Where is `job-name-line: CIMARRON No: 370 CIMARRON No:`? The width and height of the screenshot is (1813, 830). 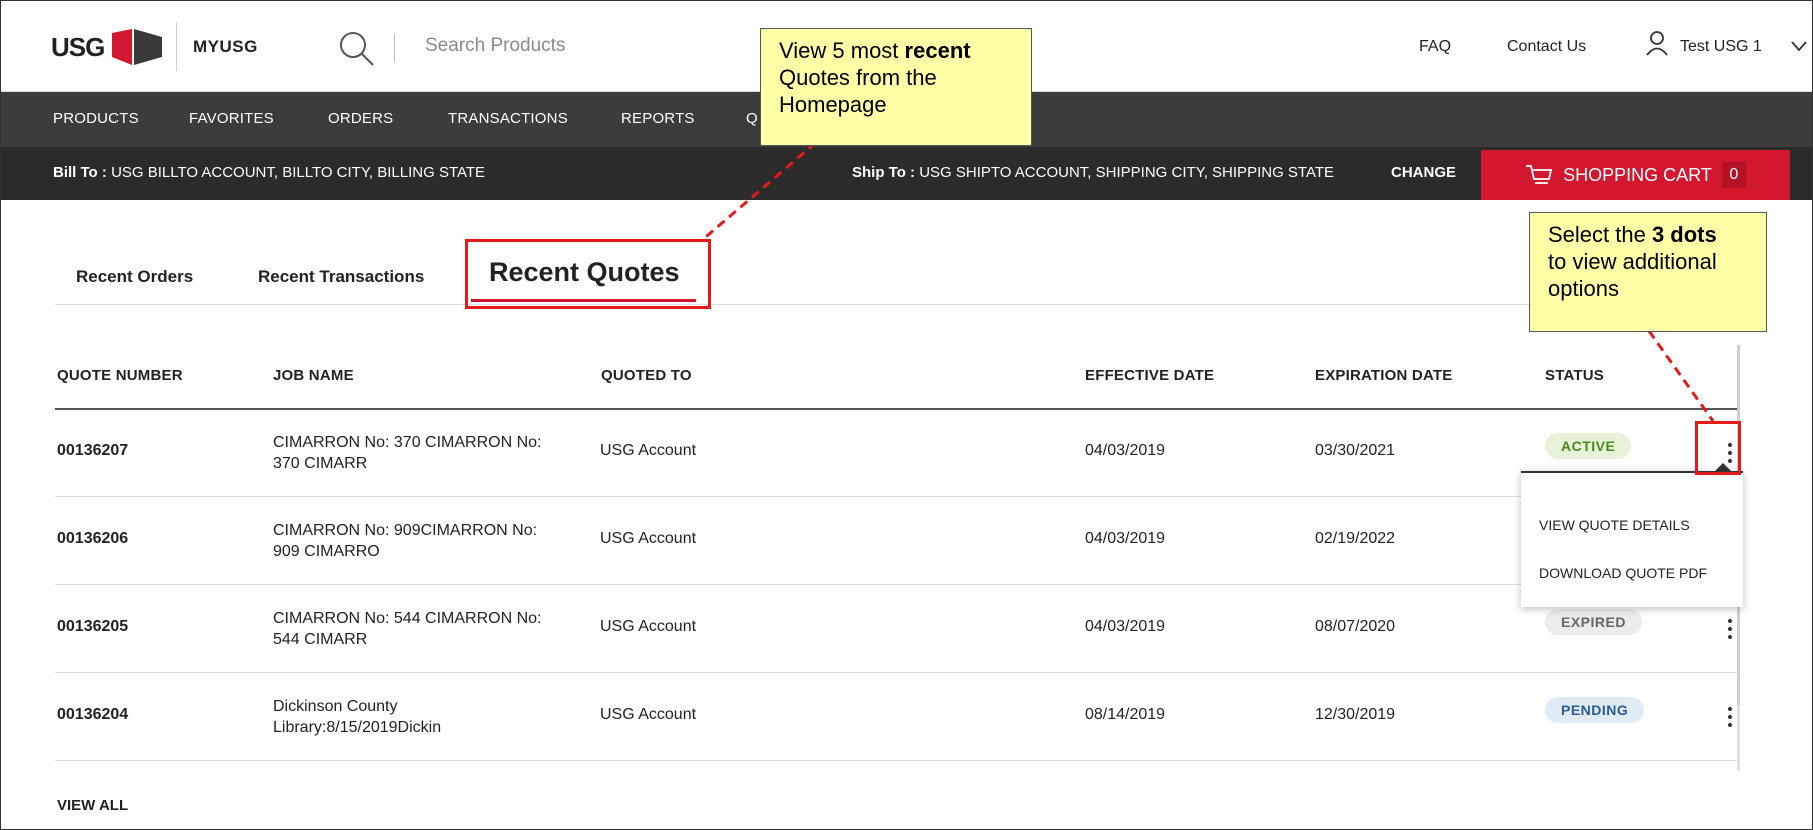 job-name-line: CIMARRON No: 370 CIMARRON No: is located at coordinates (407, 442).